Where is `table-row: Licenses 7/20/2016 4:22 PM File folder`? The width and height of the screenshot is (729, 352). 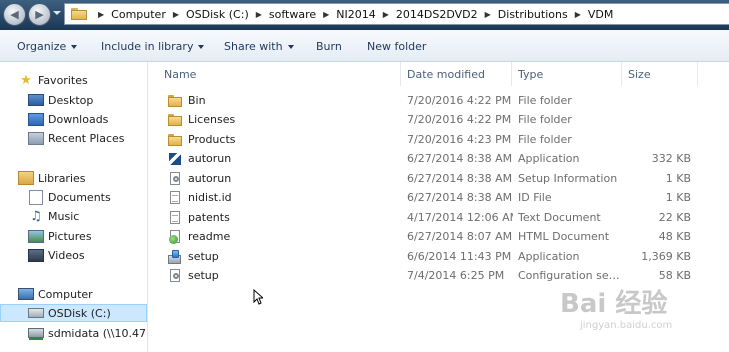 table-row: Licenses 7/20/2016 4:22 PM File folder is located at coordinates (431, 119).